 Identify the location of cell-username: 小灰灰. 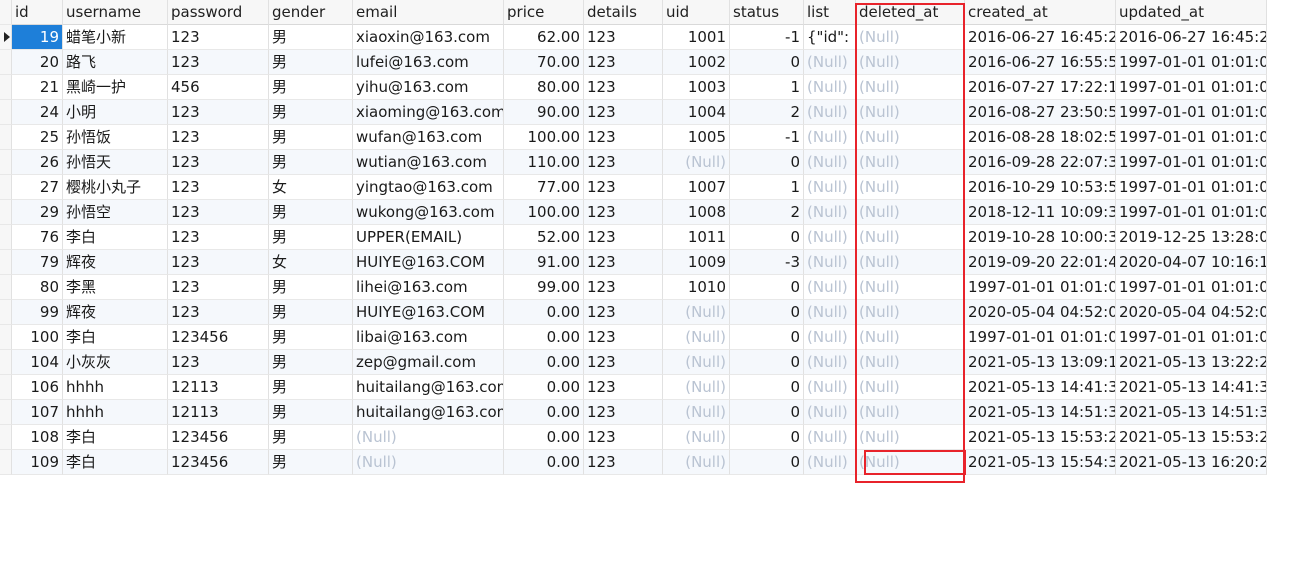
(115, 362).